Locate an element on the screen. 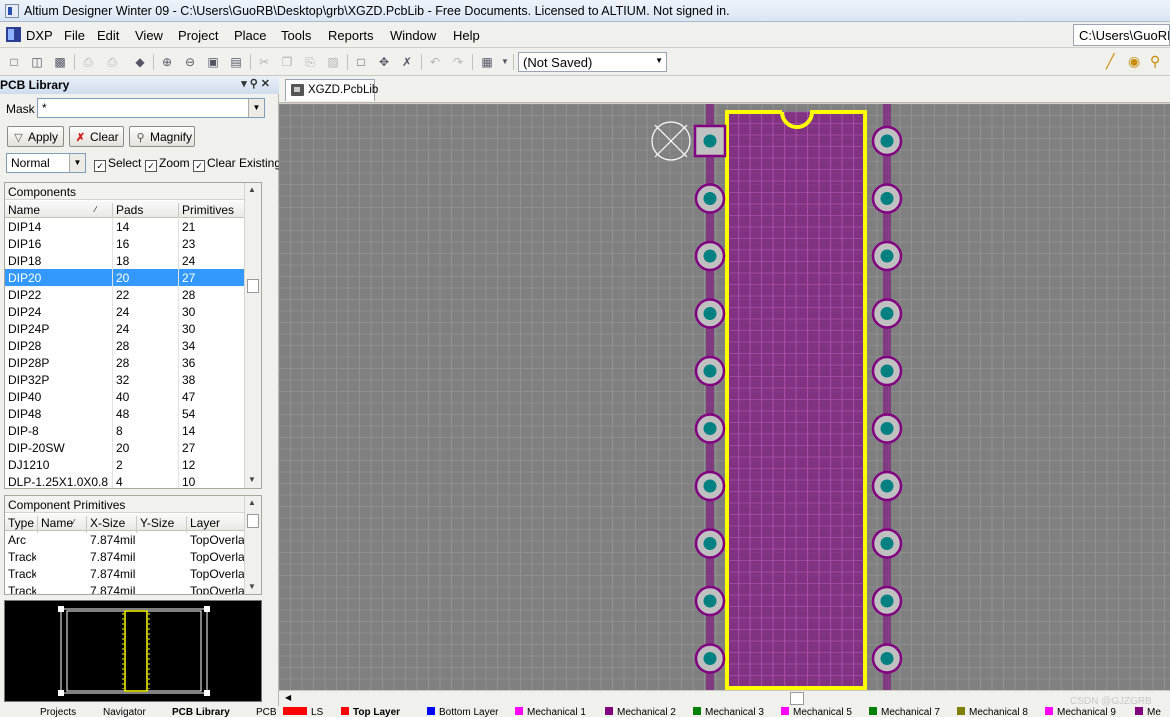  draw-line-icon: ╱ is located at coordinates (1110, 61).